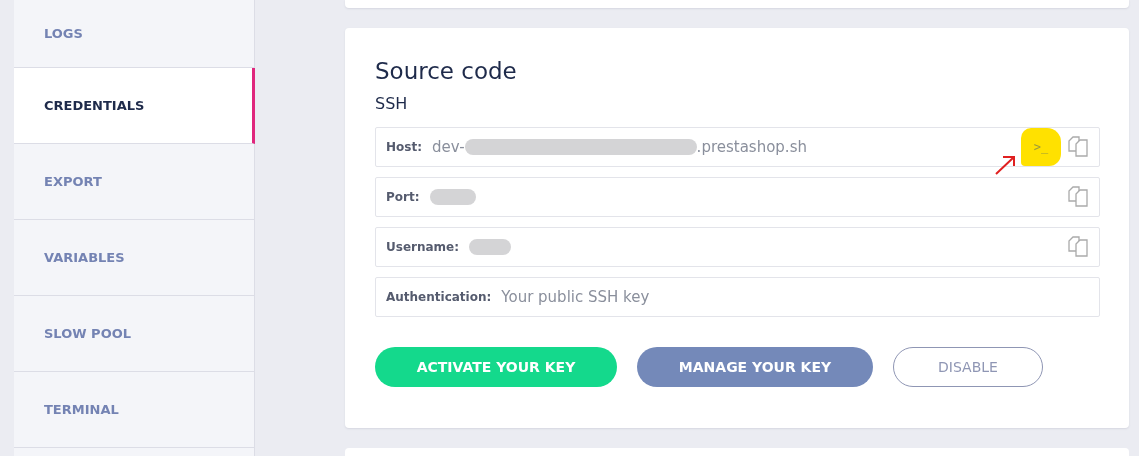  Describe the element at coordinates (755, 367) in the screenshot. I see `key-button: MANAGE YOUR KEY` at that location.